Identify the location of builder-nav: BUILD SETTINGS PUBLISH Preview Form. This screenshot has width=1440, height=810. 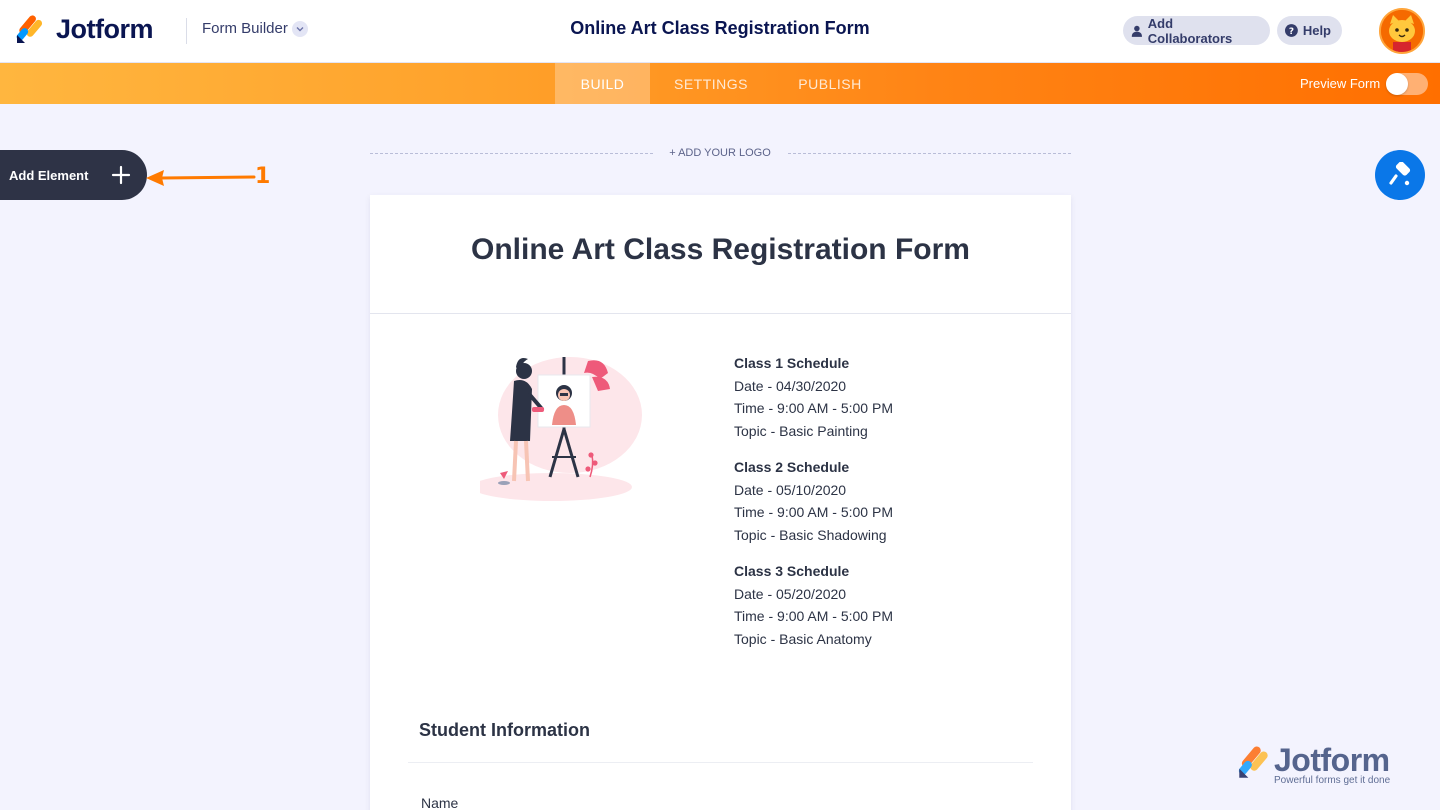
(720, 83).